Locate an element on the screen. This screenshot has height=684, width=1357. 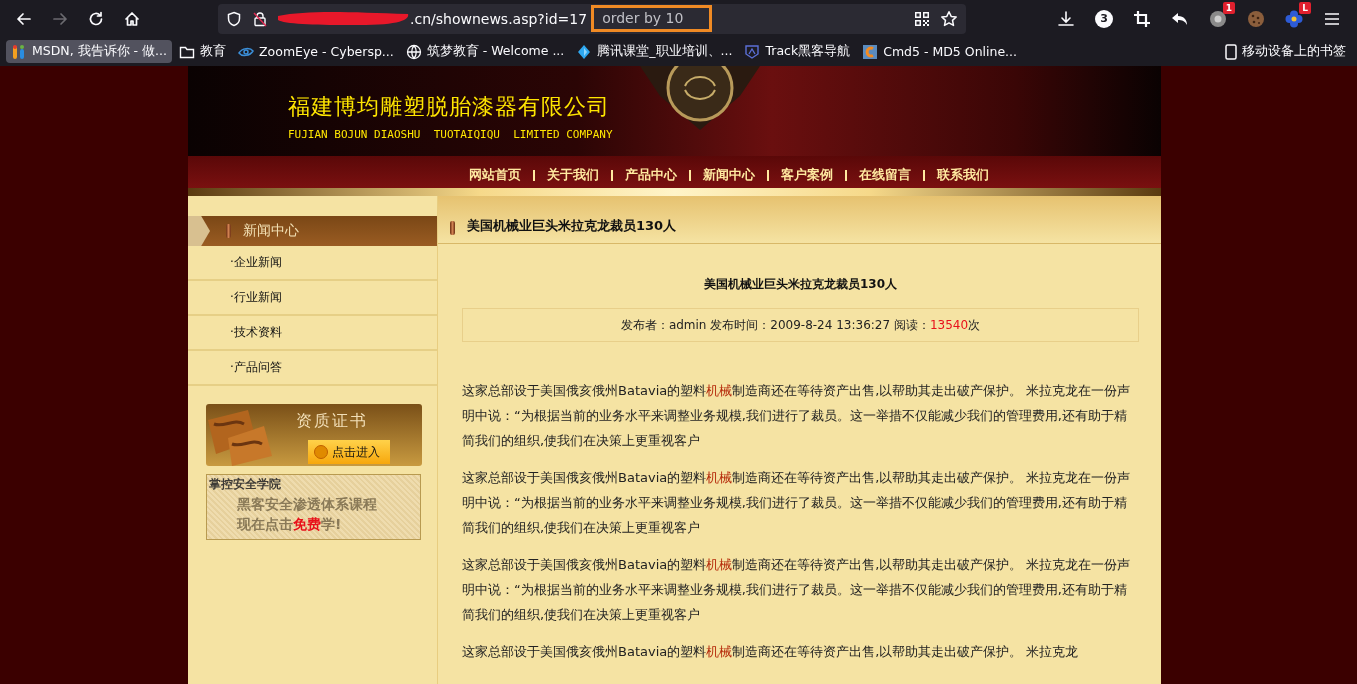
ad-banner: 掌控安全学院 黑客安全渗透体系课程 现在点击免费学! is located at coordinates (313, 507).